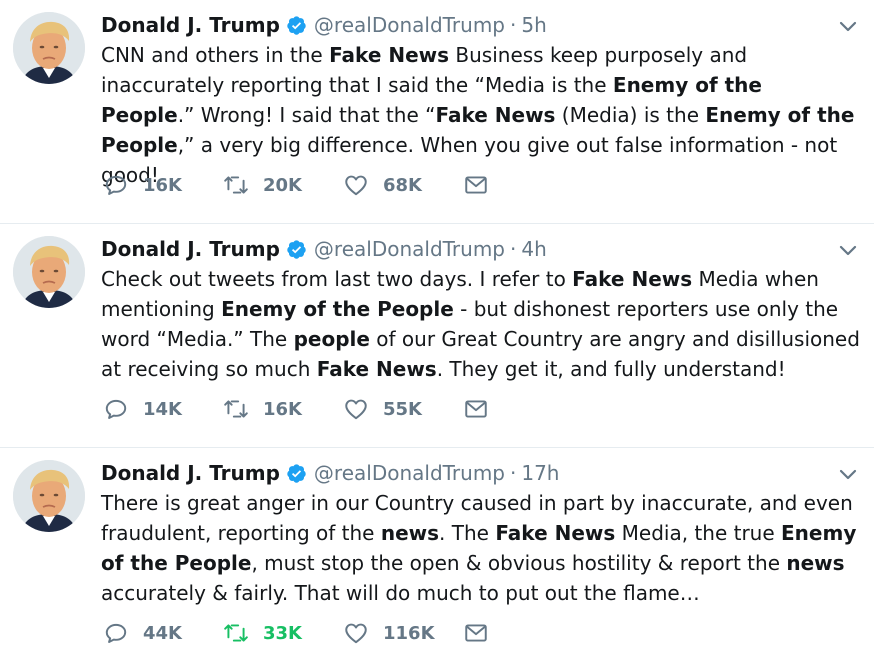 The image size is (874, 672). I want to click on text-fragment: Media, the true, so click(698, 533).